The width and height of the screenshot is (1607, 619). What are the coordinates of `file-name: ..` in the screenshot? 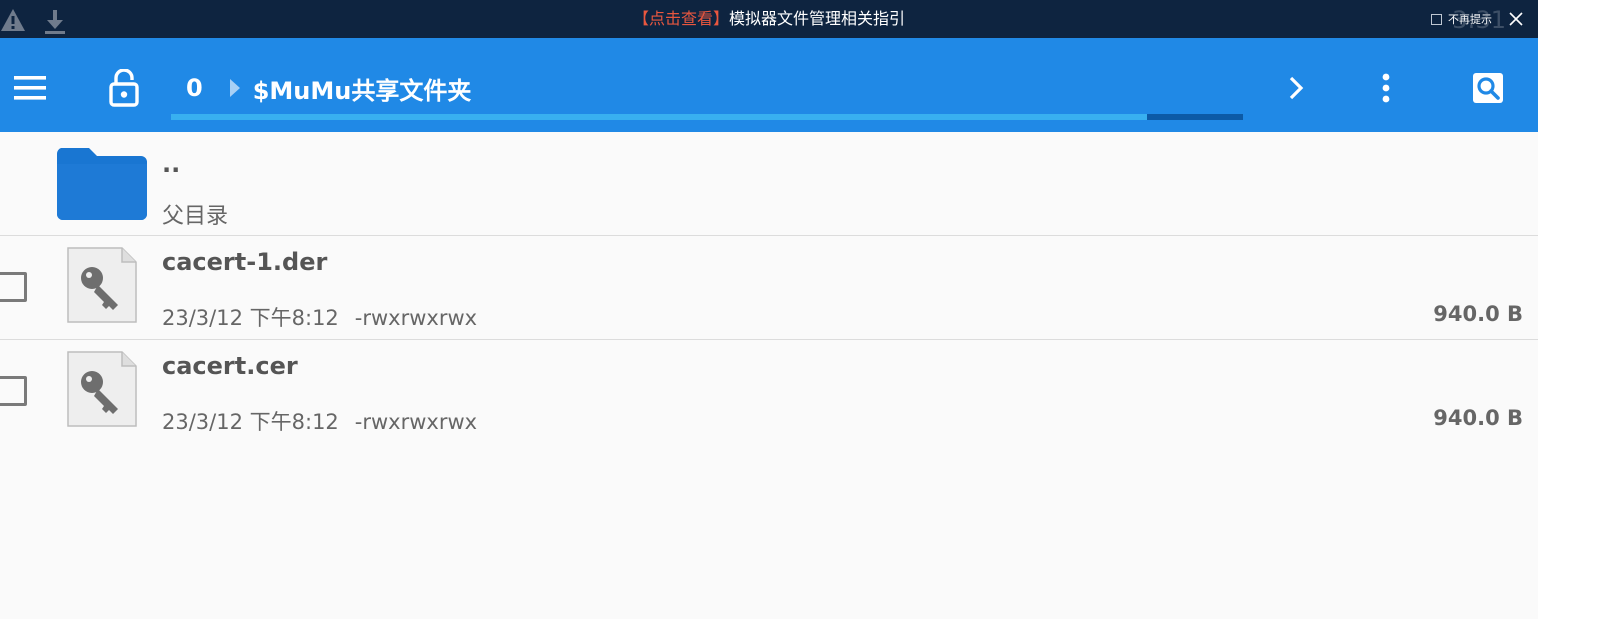 It's located at (171, 164).